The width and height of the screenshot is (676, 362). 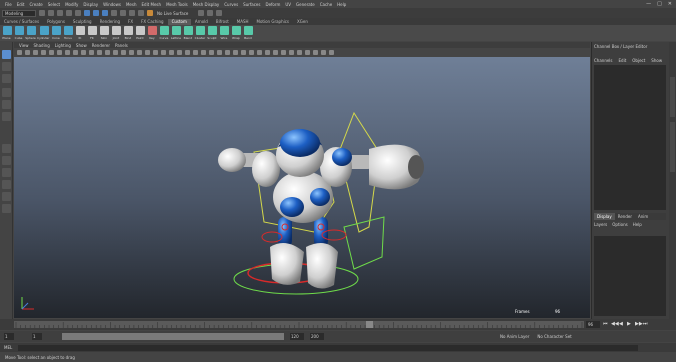 I want to click on snap-grid-icon, so click(x=114, y=13).